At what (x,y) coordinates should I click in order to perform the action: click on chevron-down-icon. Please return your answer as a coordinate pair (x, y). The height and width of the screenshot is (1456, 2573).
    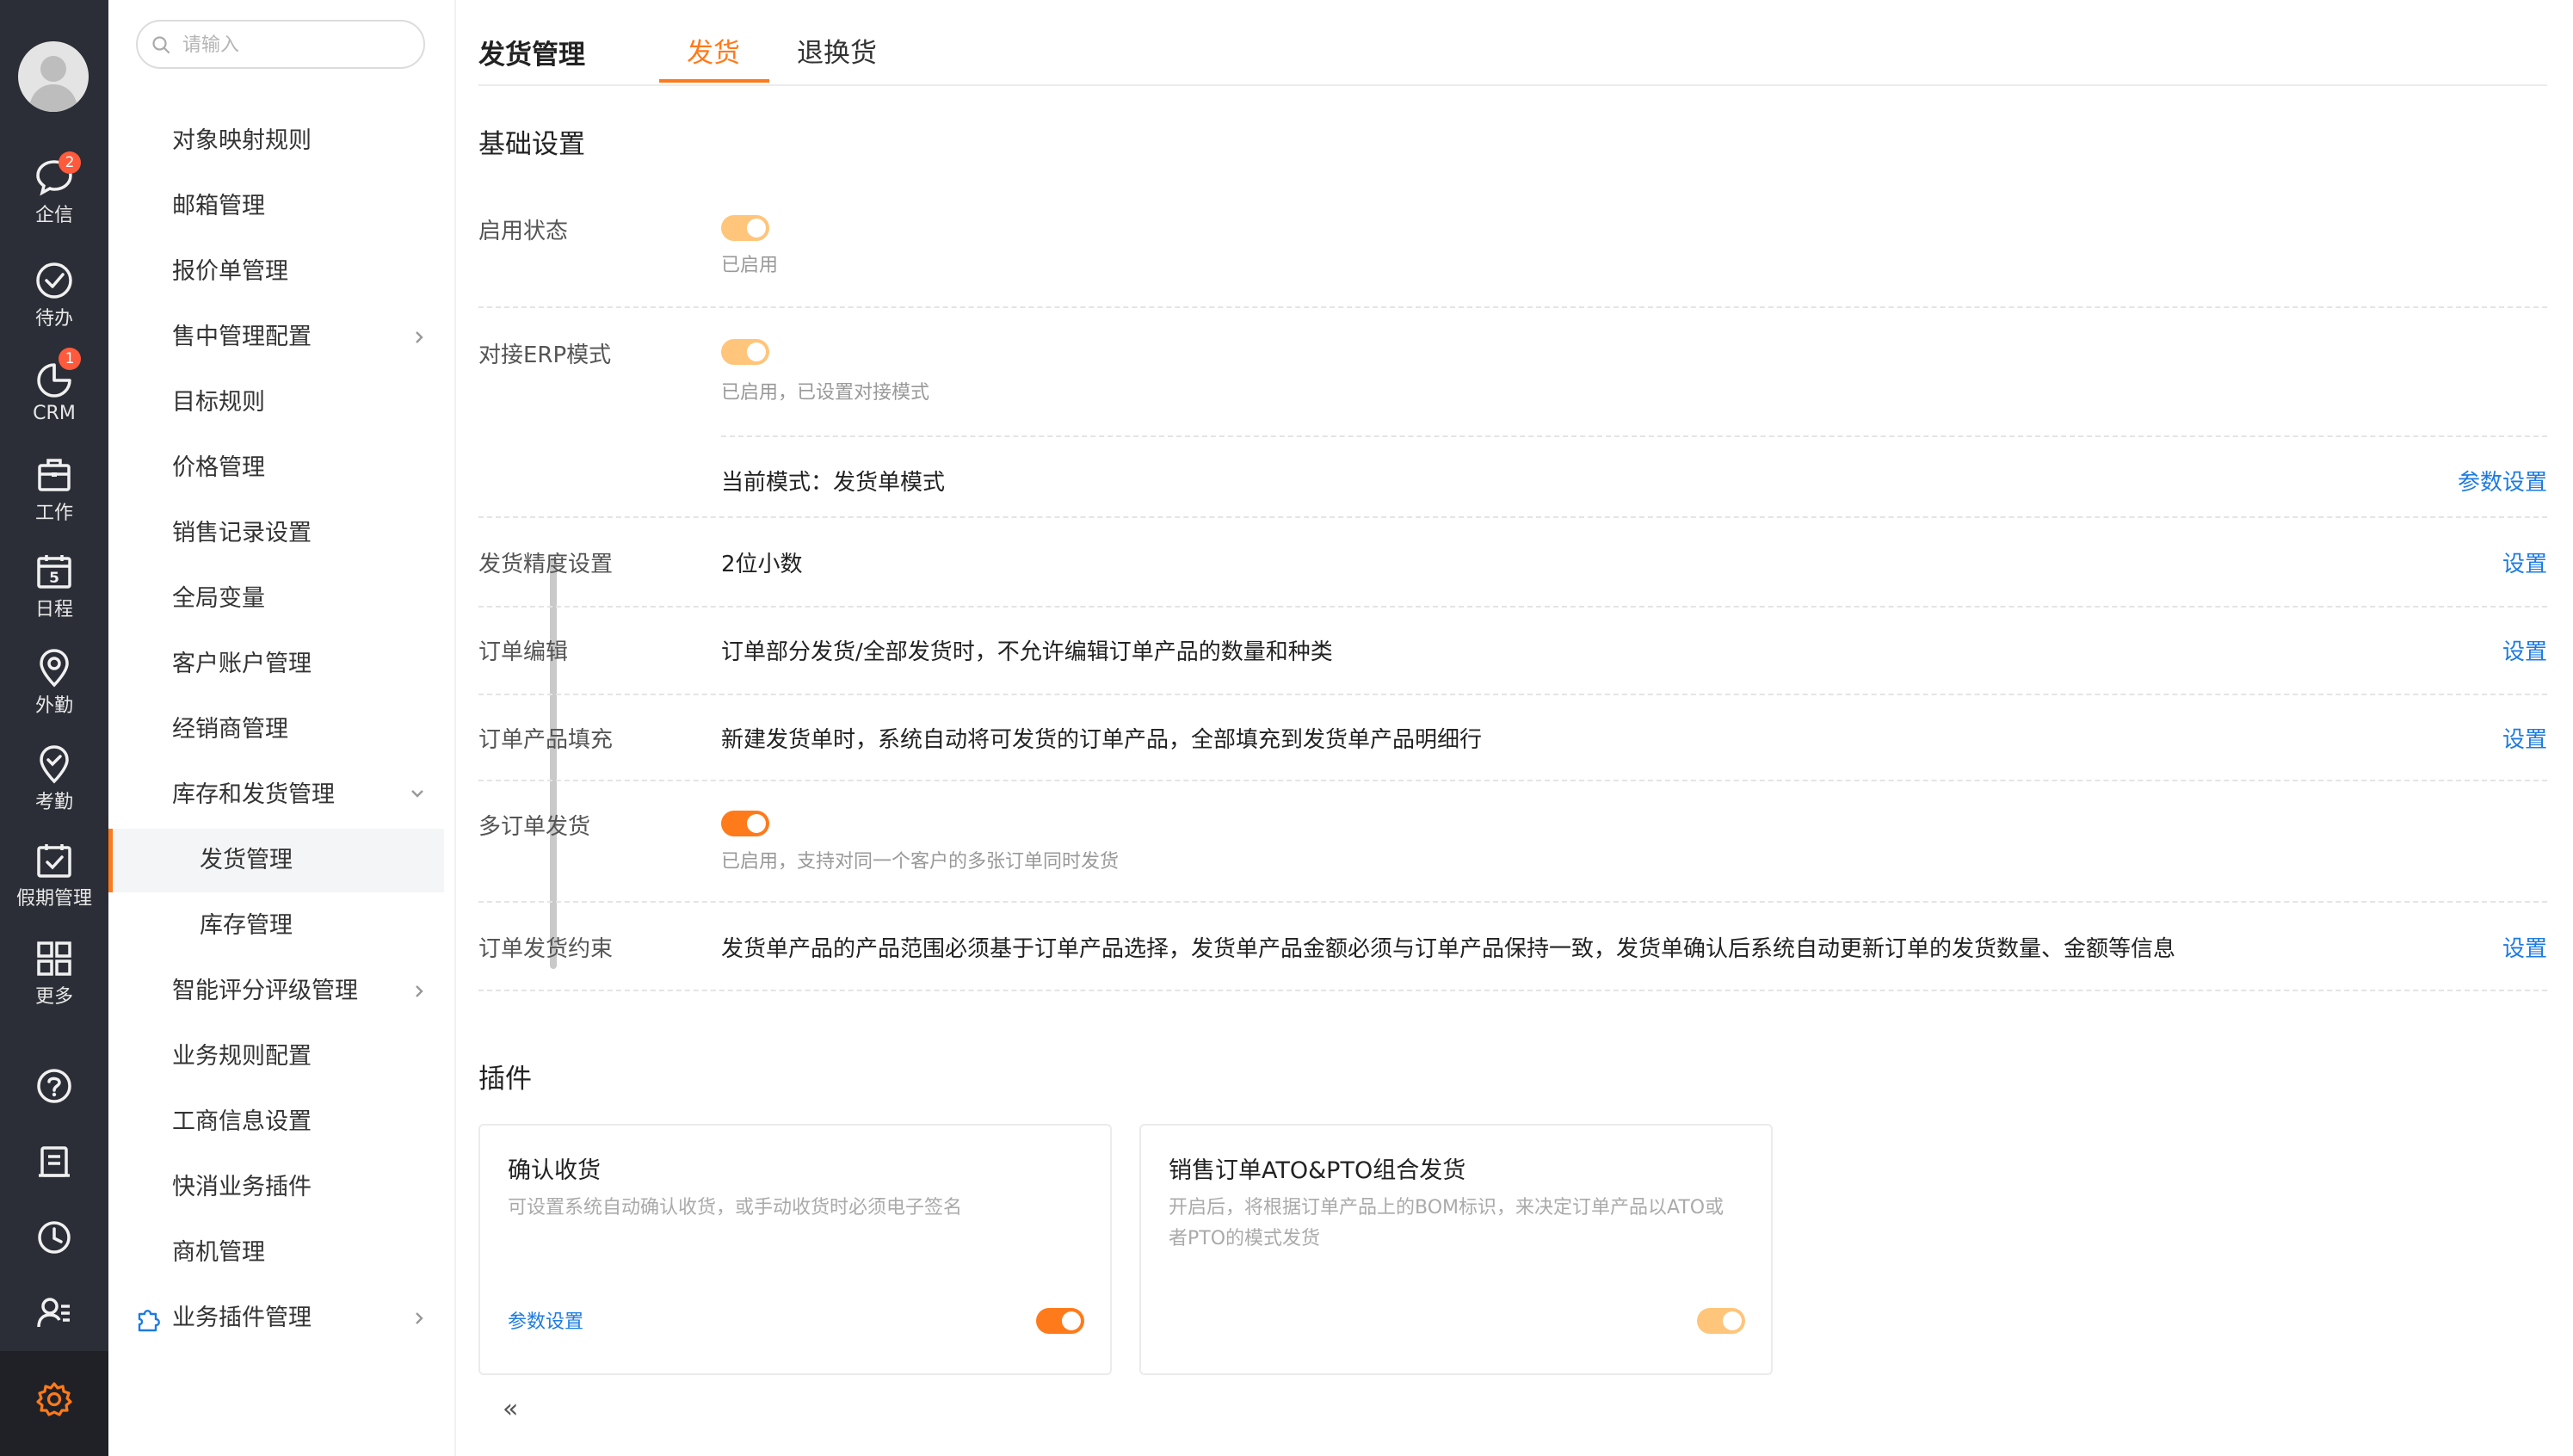
    Looking at the image, I should click on (417, 794).